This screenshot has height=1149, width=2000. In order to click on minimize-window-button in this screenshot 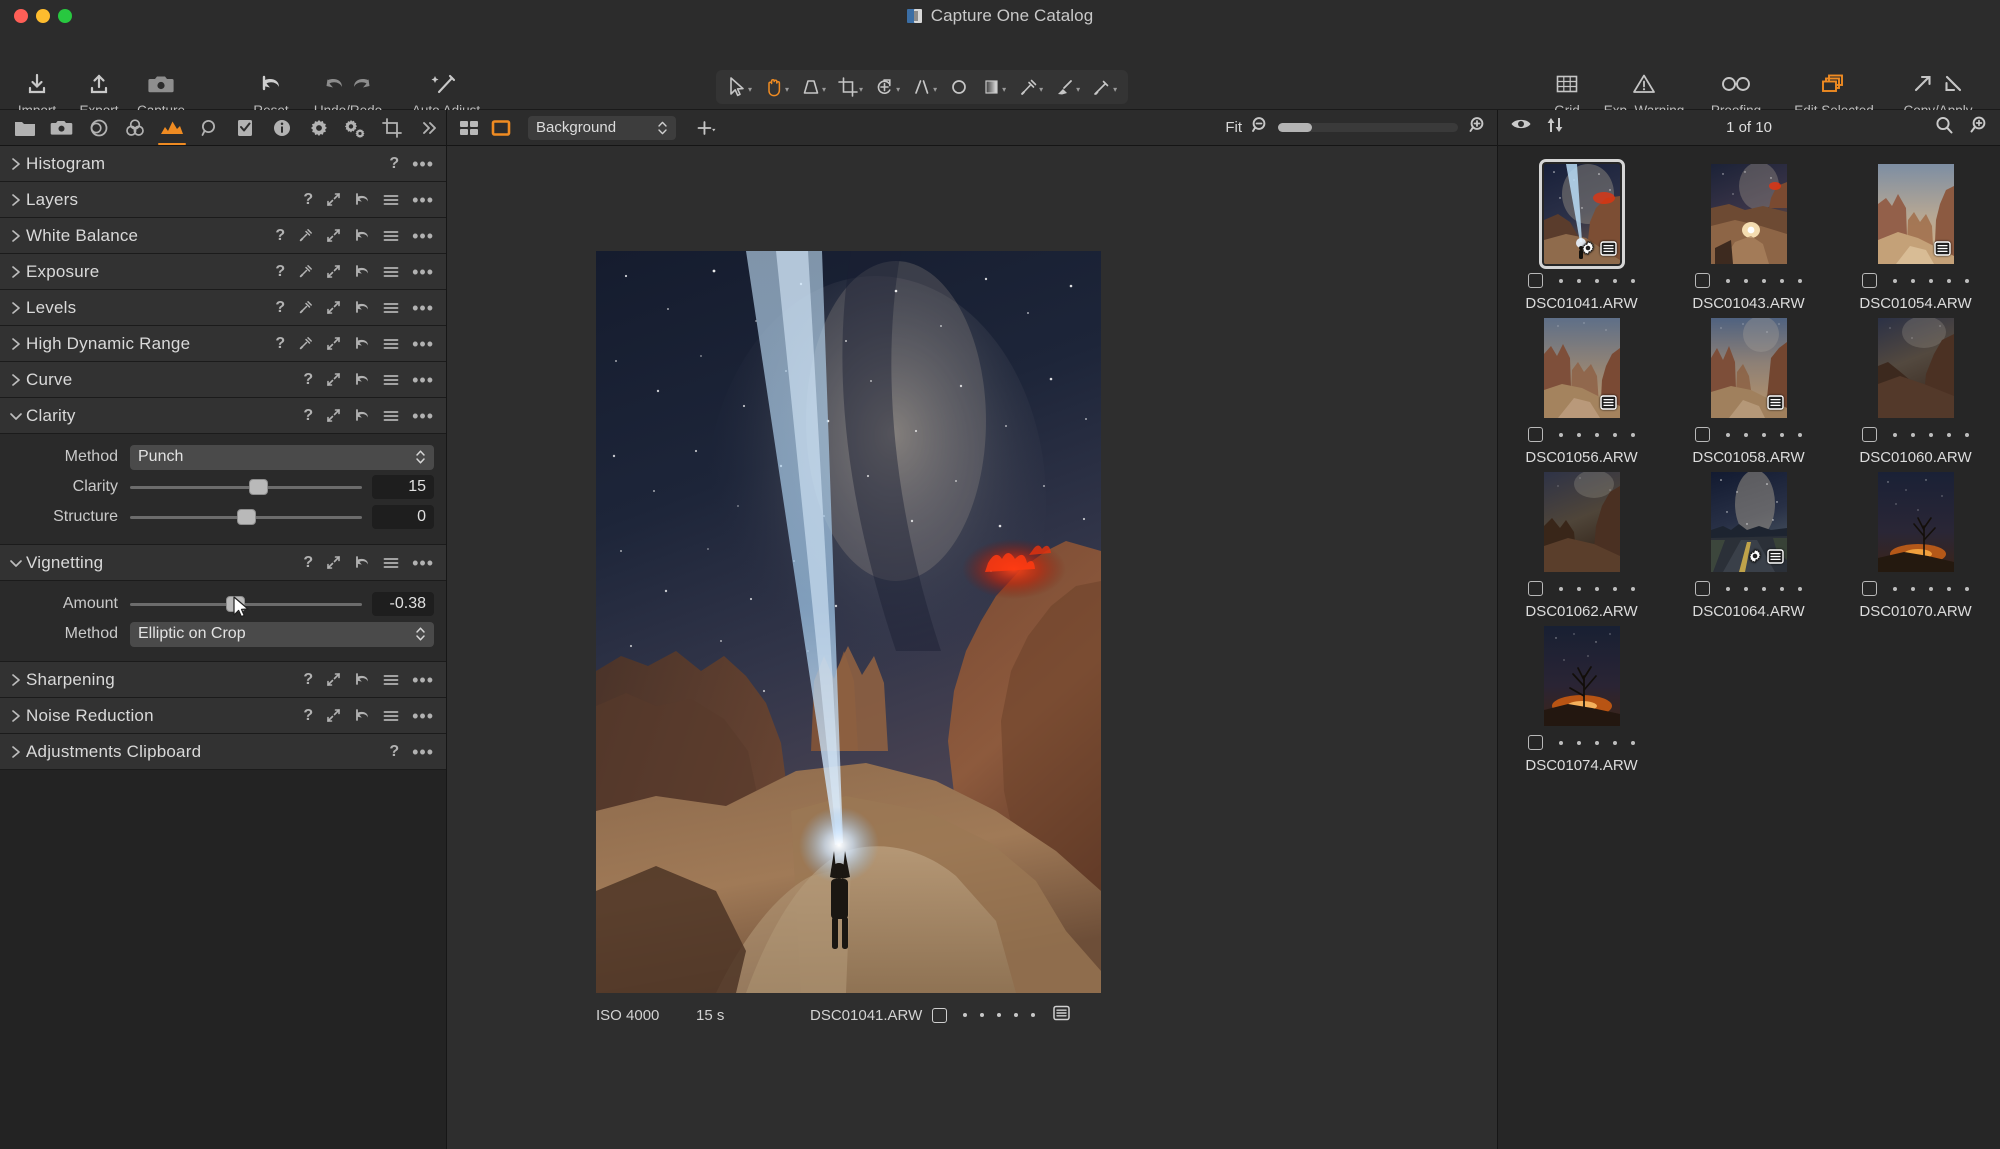, I will do `click(43, 16)`.